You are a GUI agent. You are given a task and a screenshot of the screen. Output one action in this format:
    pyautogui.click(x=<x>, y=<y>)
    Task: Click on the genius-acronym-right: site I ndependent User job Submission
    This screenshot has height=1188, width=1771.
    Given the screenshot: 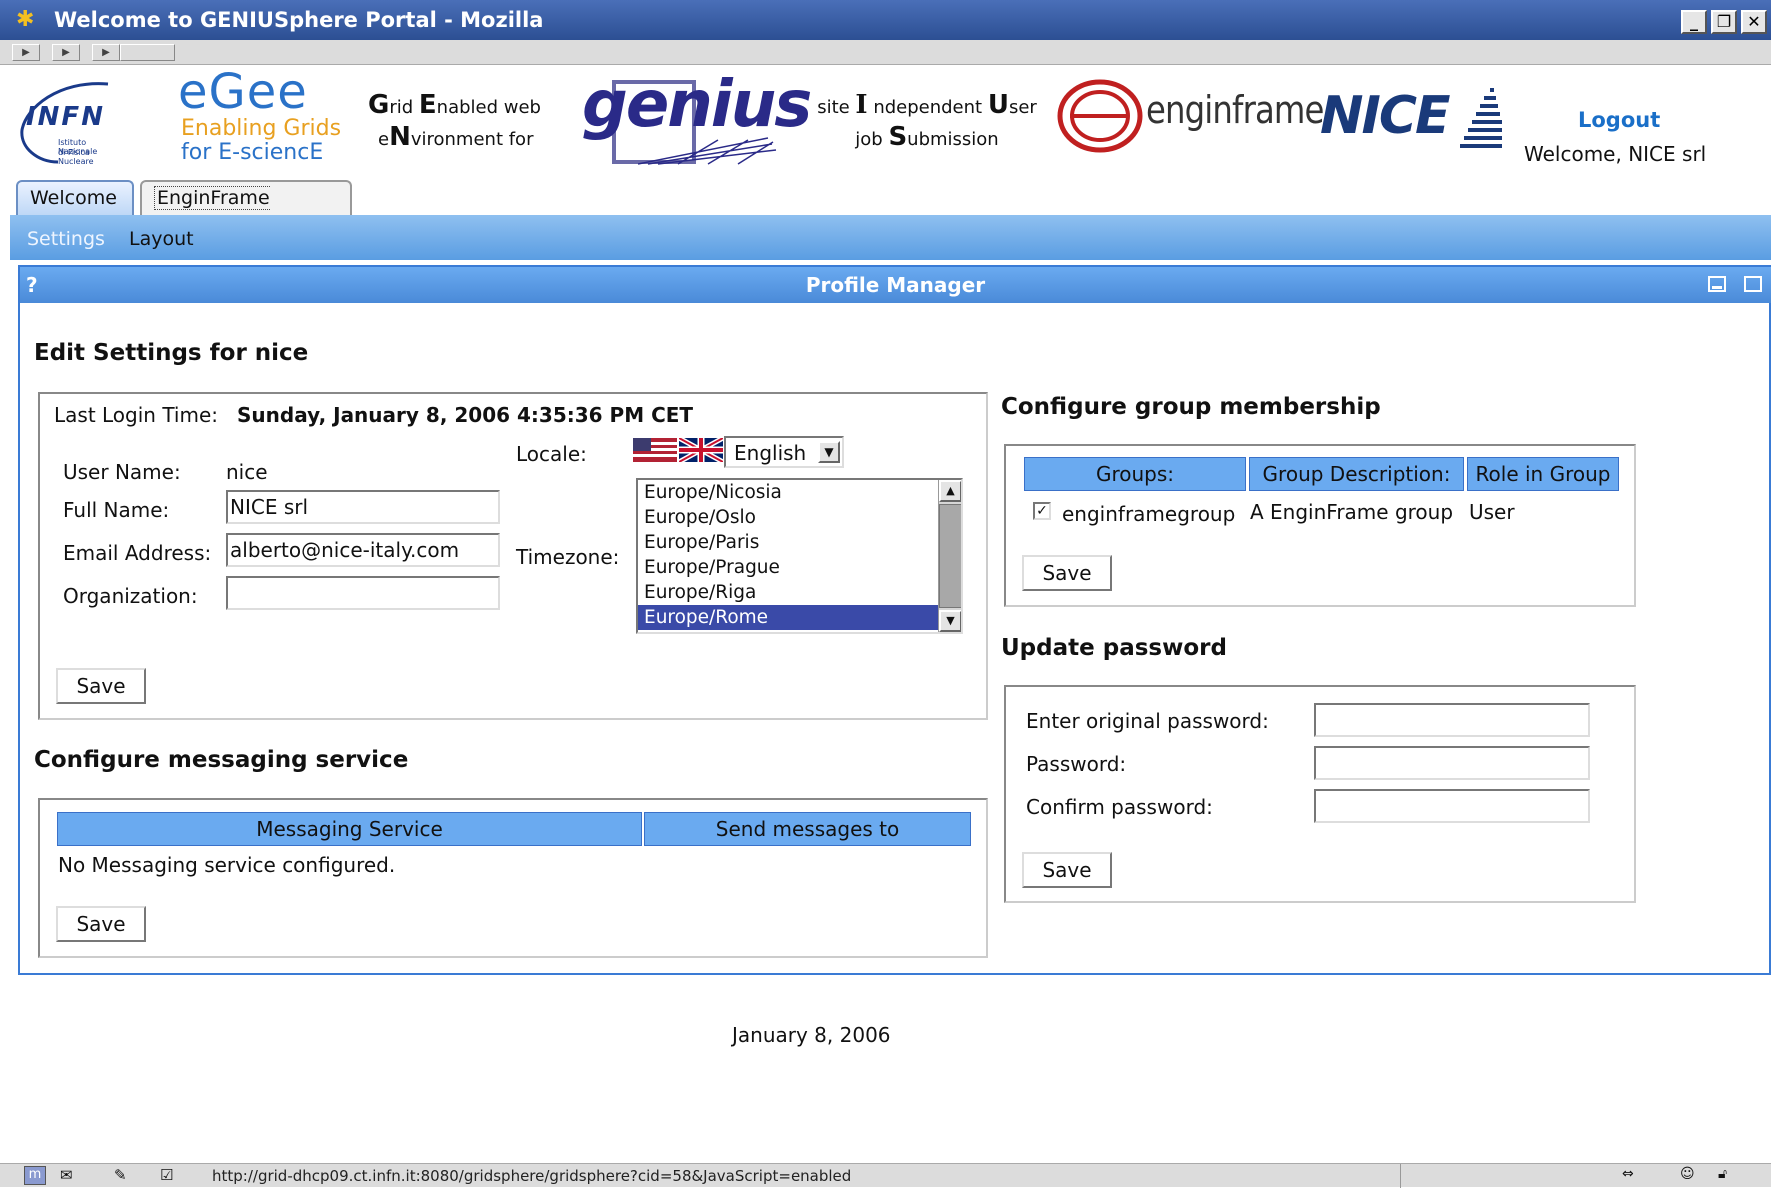 What is the action you would take?
    pyautogui.click(x=927, y=125)
    